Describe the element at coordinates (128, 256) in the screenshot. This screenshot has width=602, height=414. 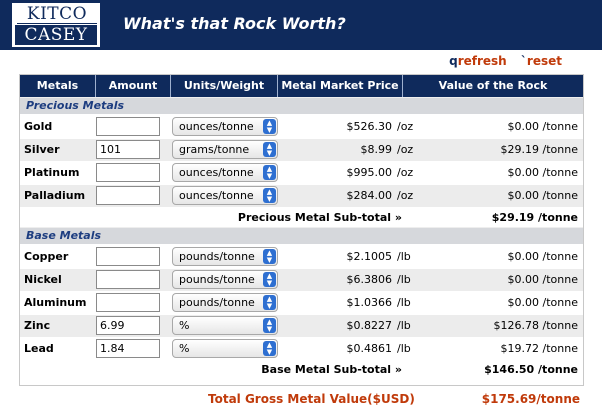
I see `amount-input-copper` at that location.